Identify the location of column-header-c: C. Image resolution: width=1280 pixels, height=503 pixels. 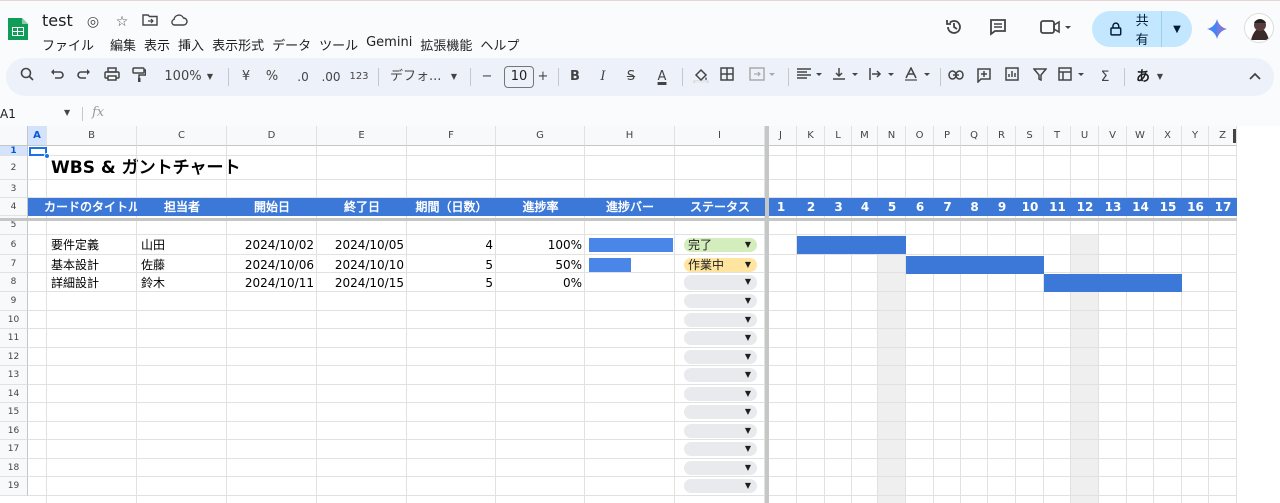
(182, 136).